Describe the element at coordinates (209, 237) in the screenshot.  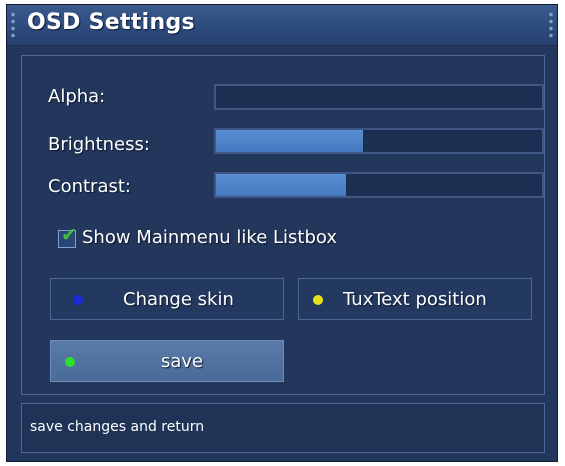
I see `mainmenu-listbox-label: Show Mainmenu like Listbox` at that location.